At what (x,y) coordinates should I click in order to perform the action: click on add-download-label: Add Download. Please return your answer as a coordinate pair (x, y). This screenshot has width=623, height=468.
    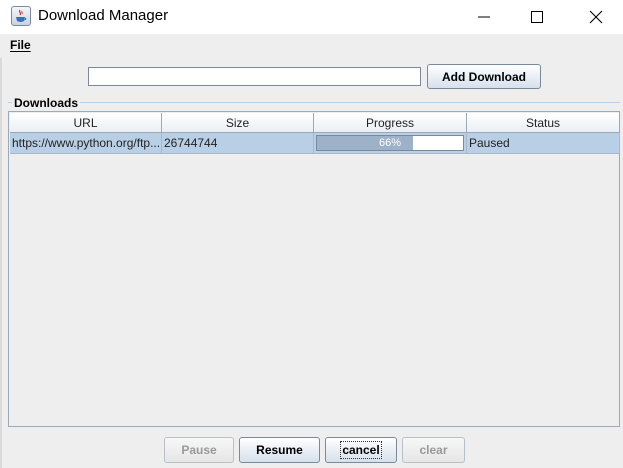
    Looking at the image, I should click on (484, 76).